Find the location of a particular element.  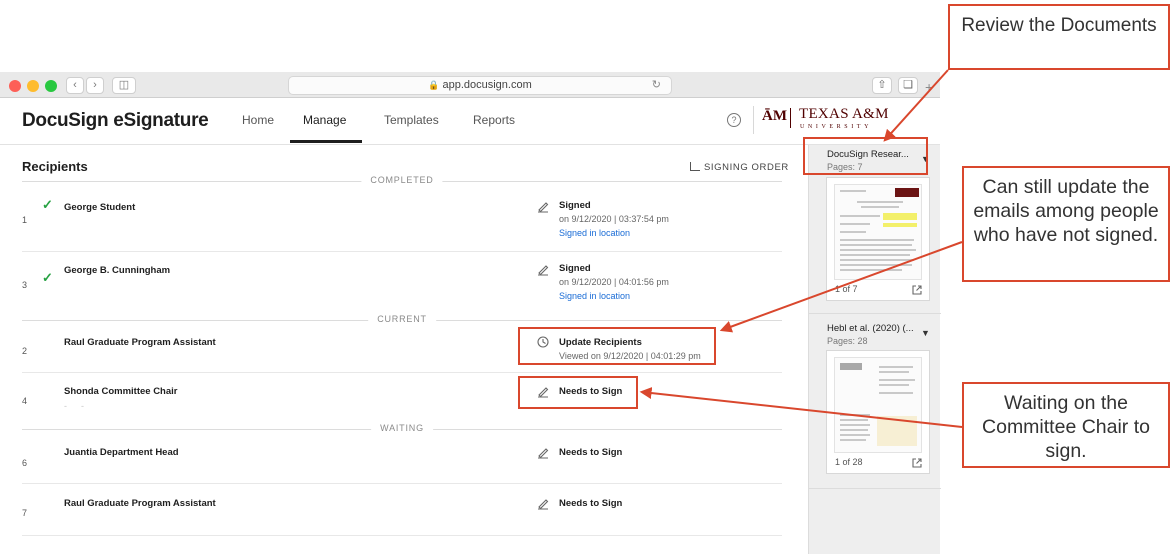

callout-waiting-on-chair: Waiting on the Committee Chair to sign. is located at coordinates (1066, 425).